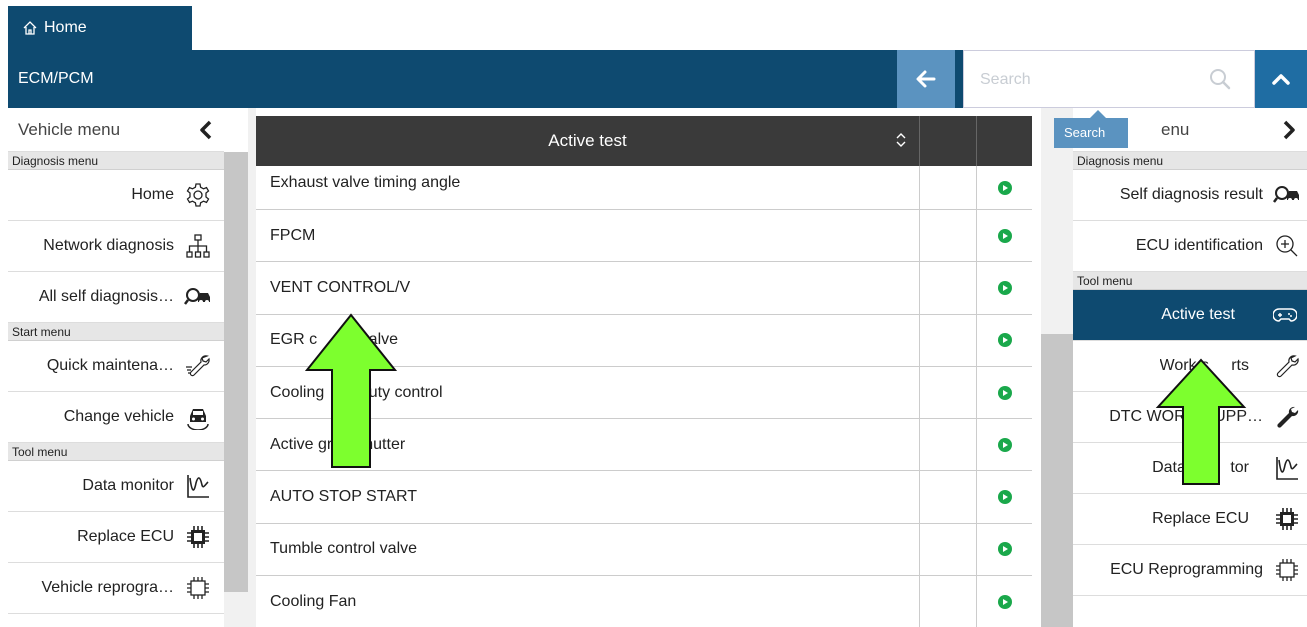 Image resolution: width=1307 pixels, height=627 pixels. I want to click on tab-home: Home, so click(100, 28).